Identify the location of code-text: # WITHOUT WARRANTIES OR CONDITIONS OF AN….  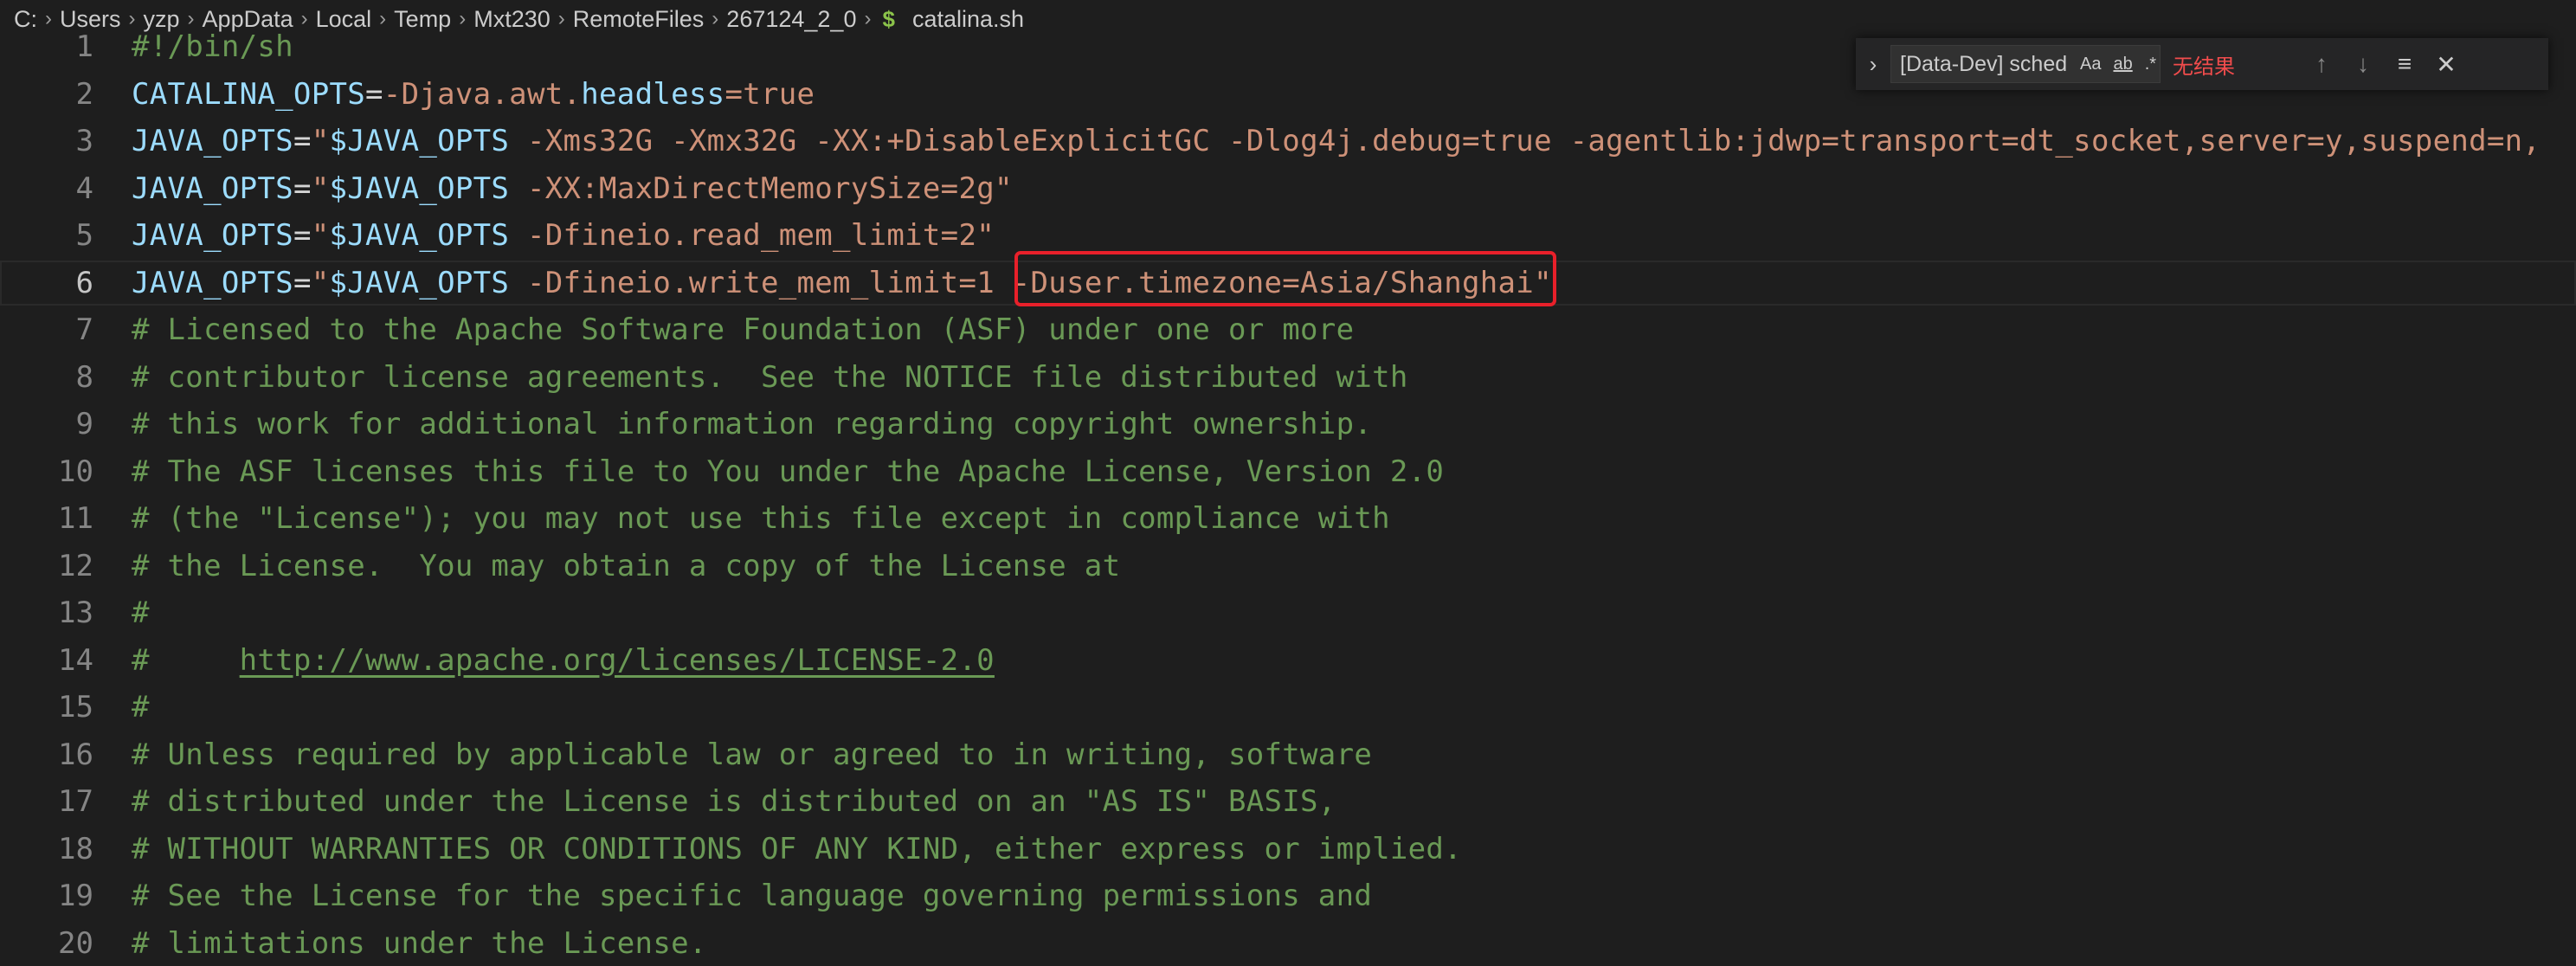
(797, 849).